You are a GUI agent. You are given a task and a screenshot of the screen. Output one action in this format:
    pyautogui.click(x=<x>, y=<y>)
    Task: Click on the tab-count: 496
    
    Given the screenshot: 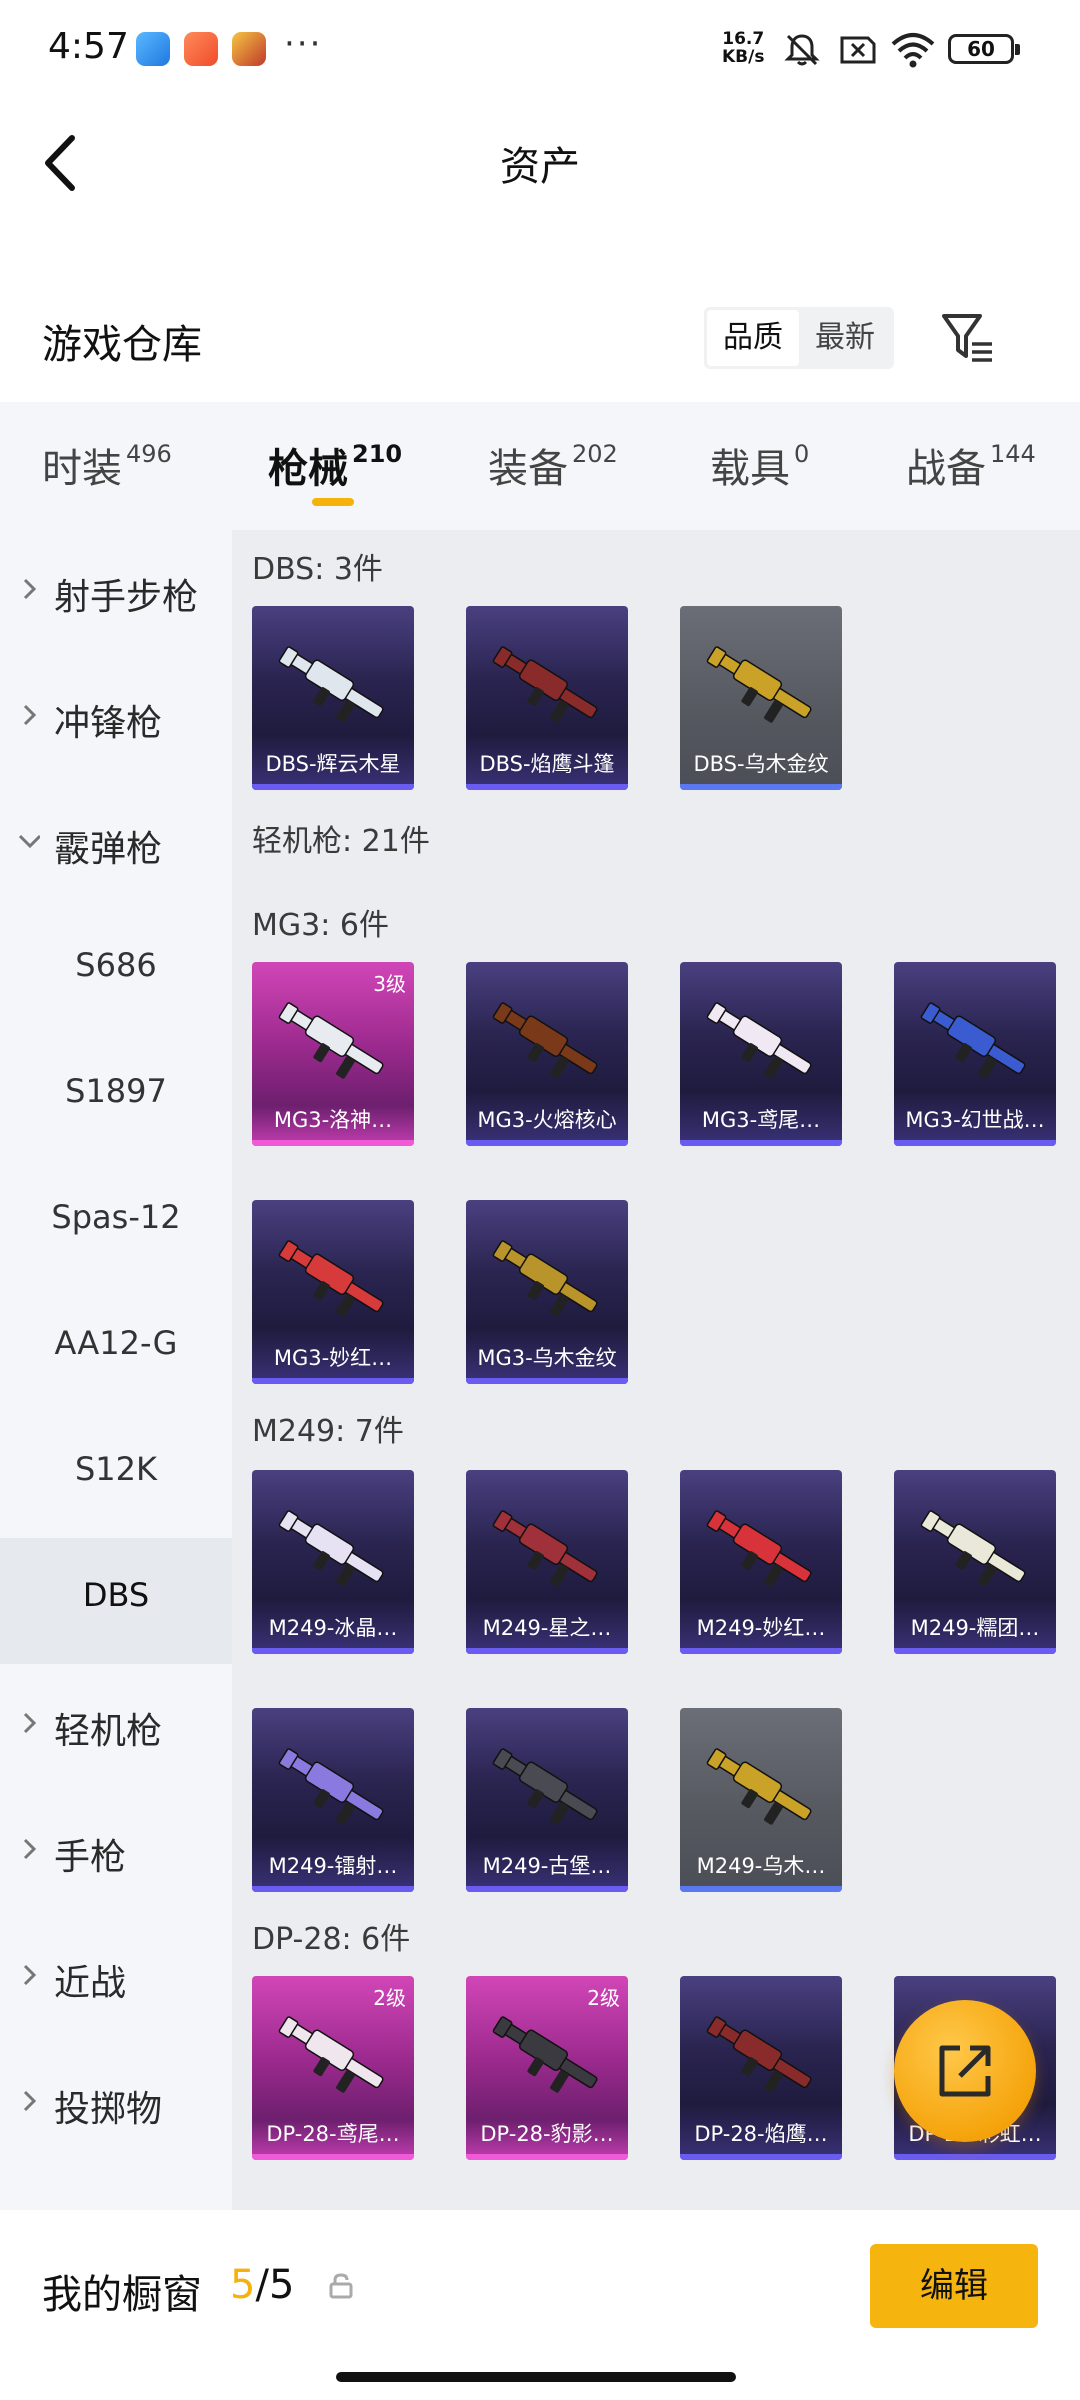 What is the action you would take?
    pyautogui.click(x=149, y=454)
    